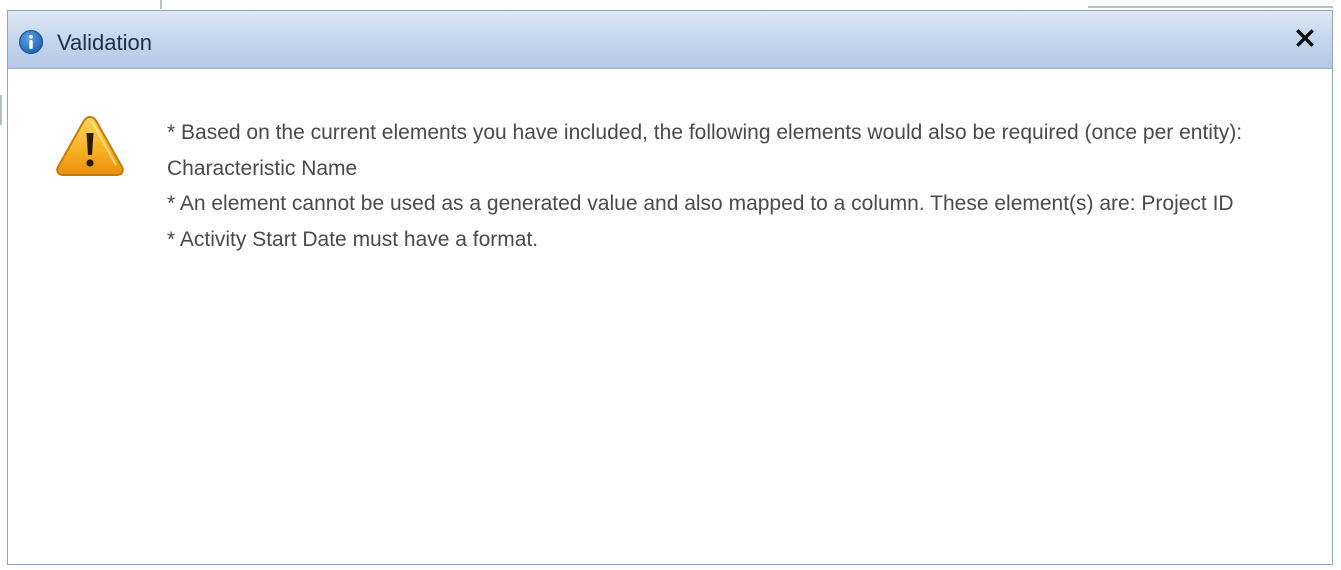 This screenshot has height=570, width=1341. I want to click on dialog-title: Validation, so click(104, 42).